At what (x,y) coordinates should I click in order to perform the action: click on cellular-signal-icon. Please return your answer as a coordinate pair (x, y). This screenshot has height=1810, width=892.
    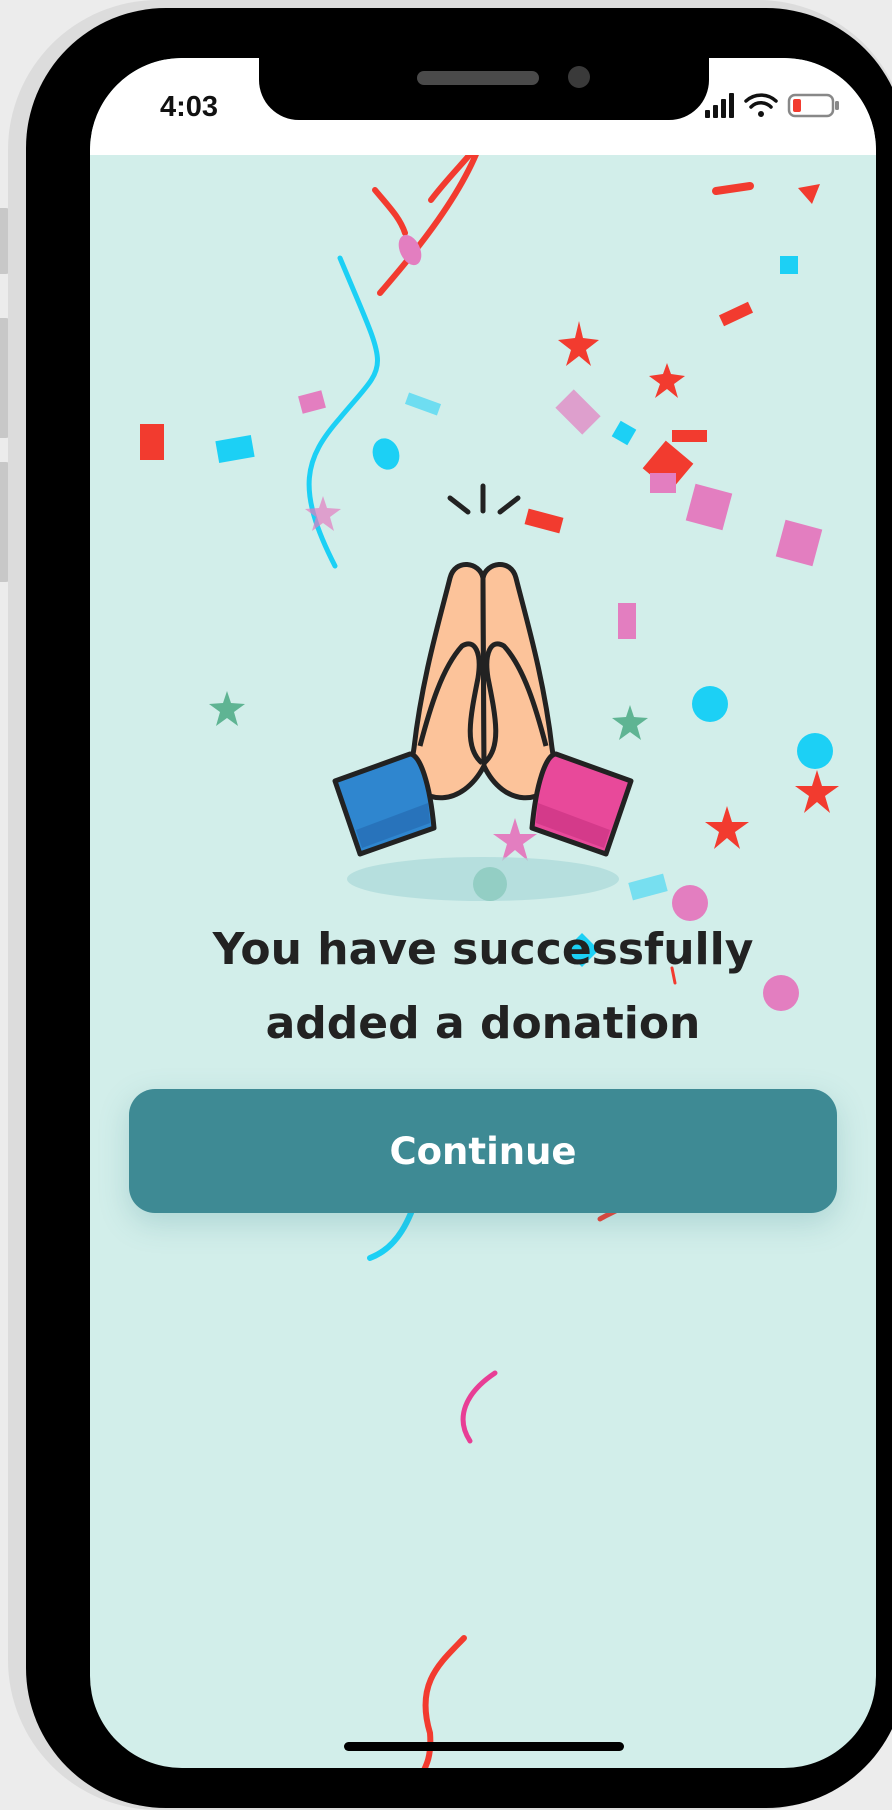
    Looking at the image, I should click on (719, 105).